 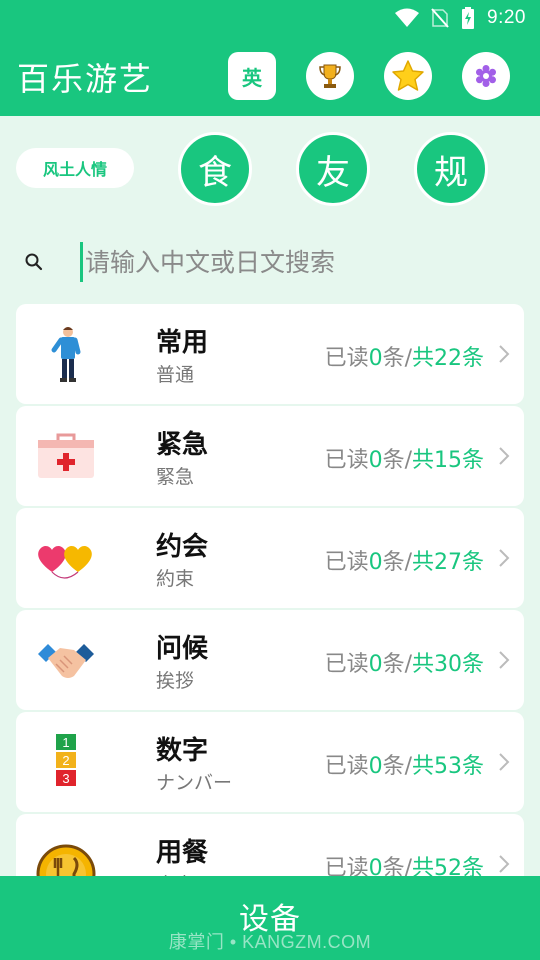 I want to click on search-bar, so click(x=270, y=262).